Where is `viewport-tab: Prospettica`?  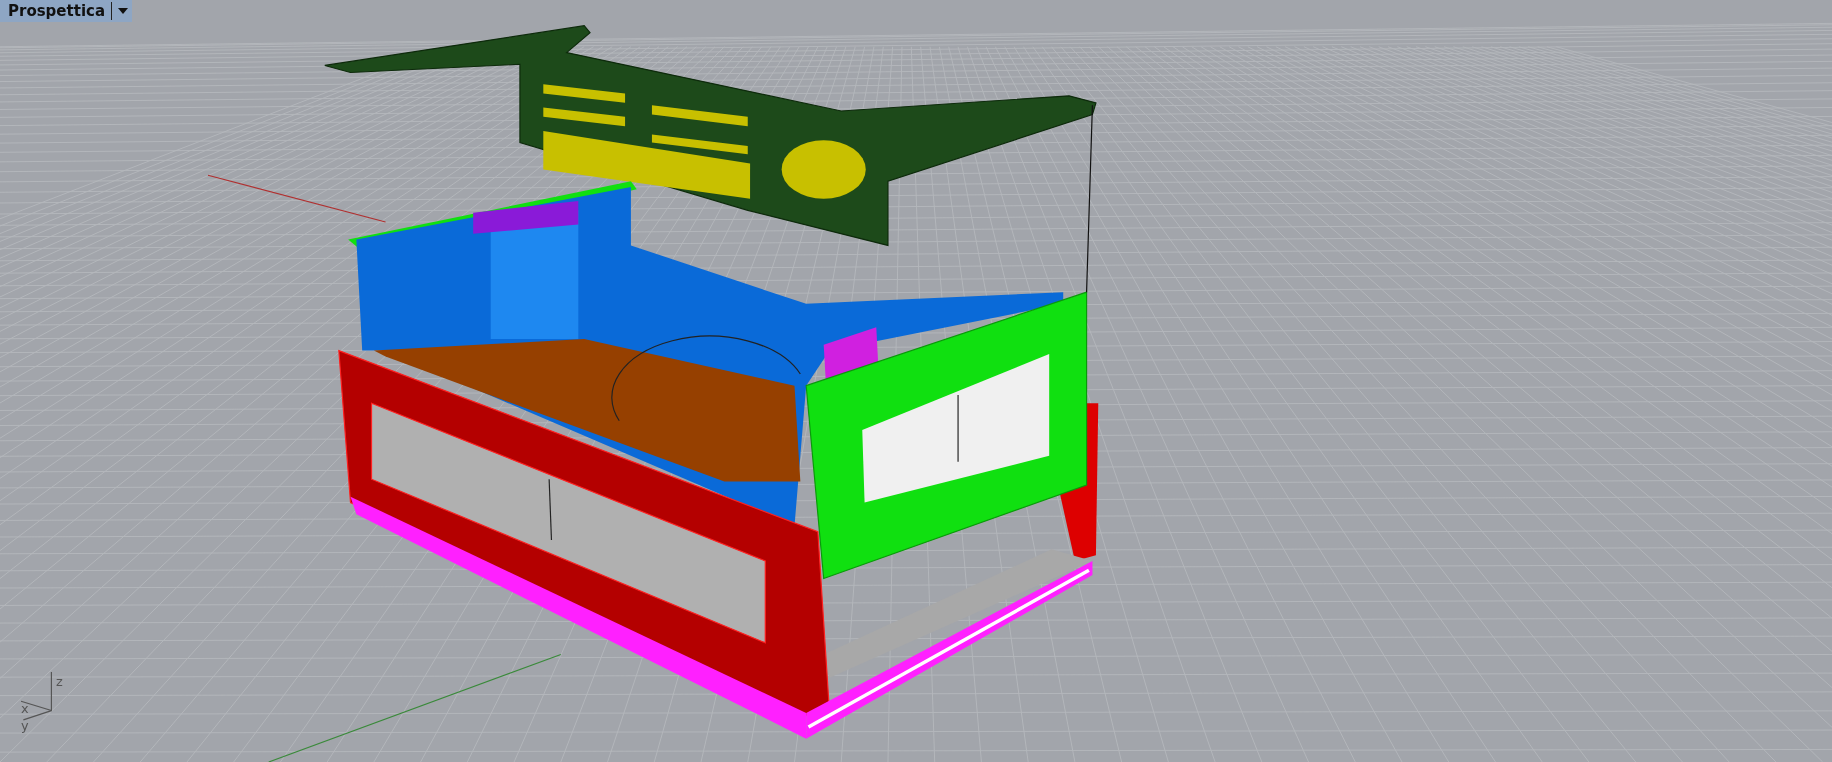 viewport-tab: Prospettica is located at coordinates (66, 11).